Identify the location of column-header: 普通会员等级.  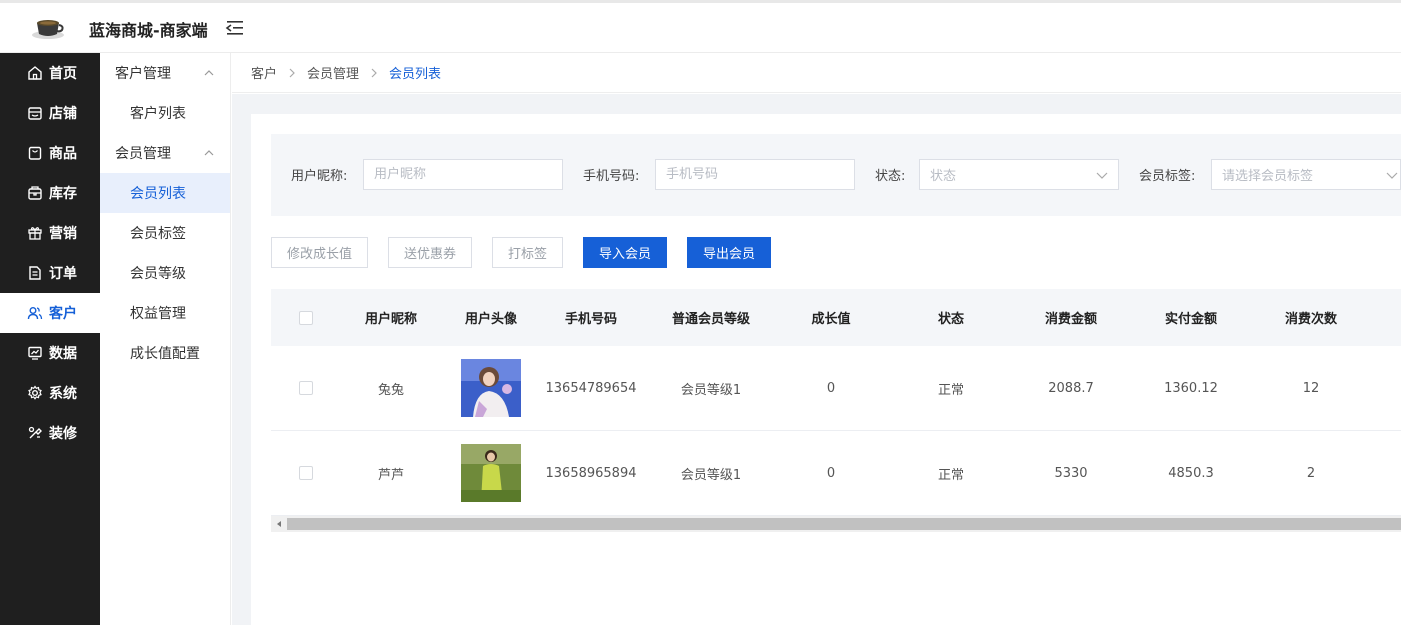
(710, 319).